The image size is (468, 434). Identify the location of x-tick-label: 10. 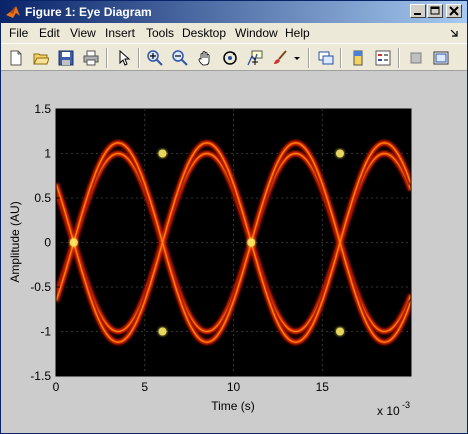
(234, 387).